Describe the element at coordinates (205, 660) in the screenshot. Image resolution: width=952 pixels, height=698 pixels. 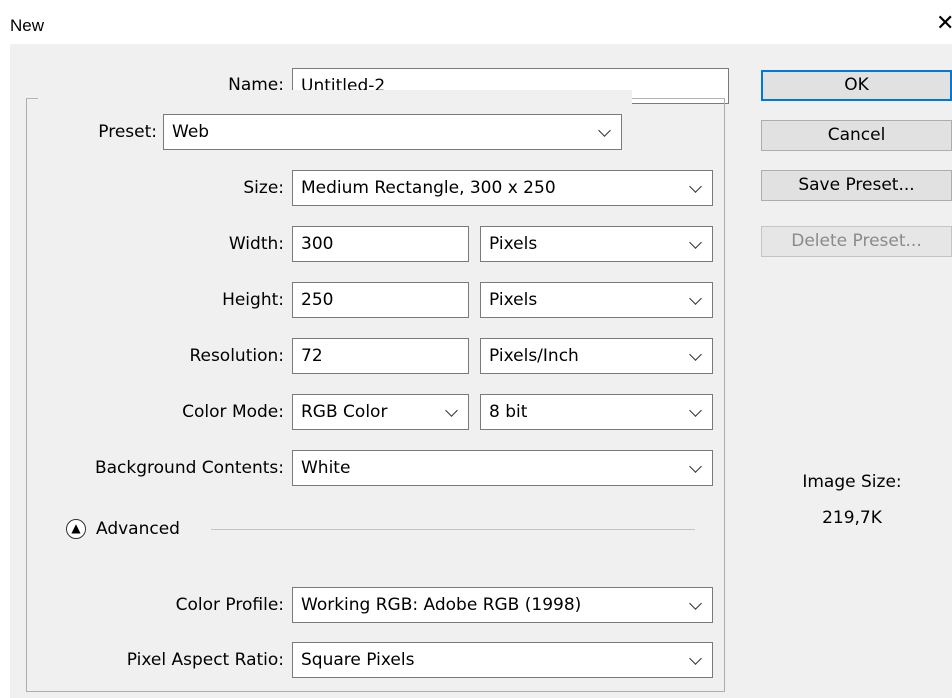
I see `pixel-aspect-ratio-label: Pixel Aspect Ratio:` at that location.